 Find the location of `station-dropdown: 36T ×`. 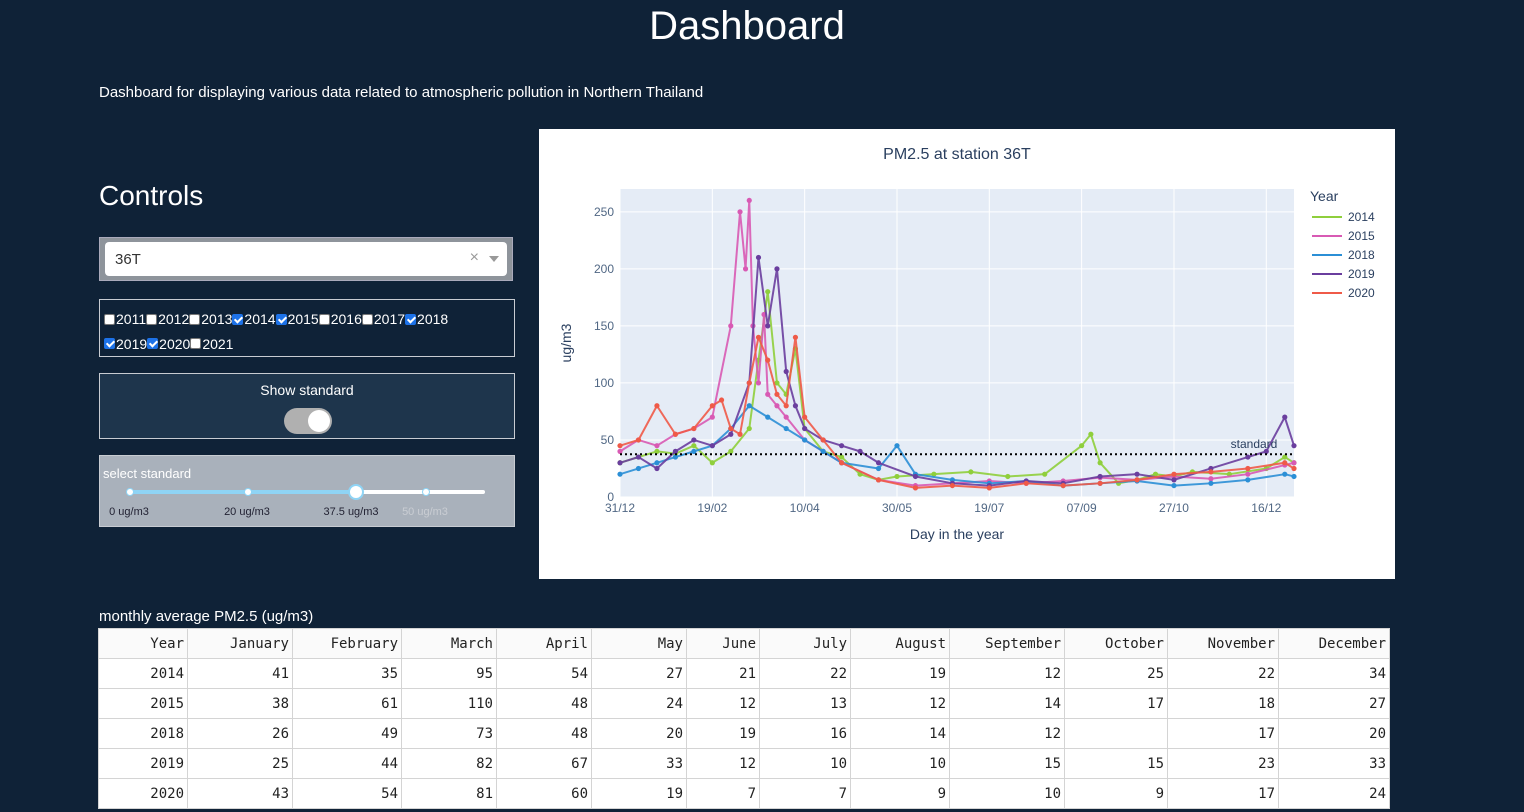

station-dropdown: 36T × is located at coordinates (306, 259).